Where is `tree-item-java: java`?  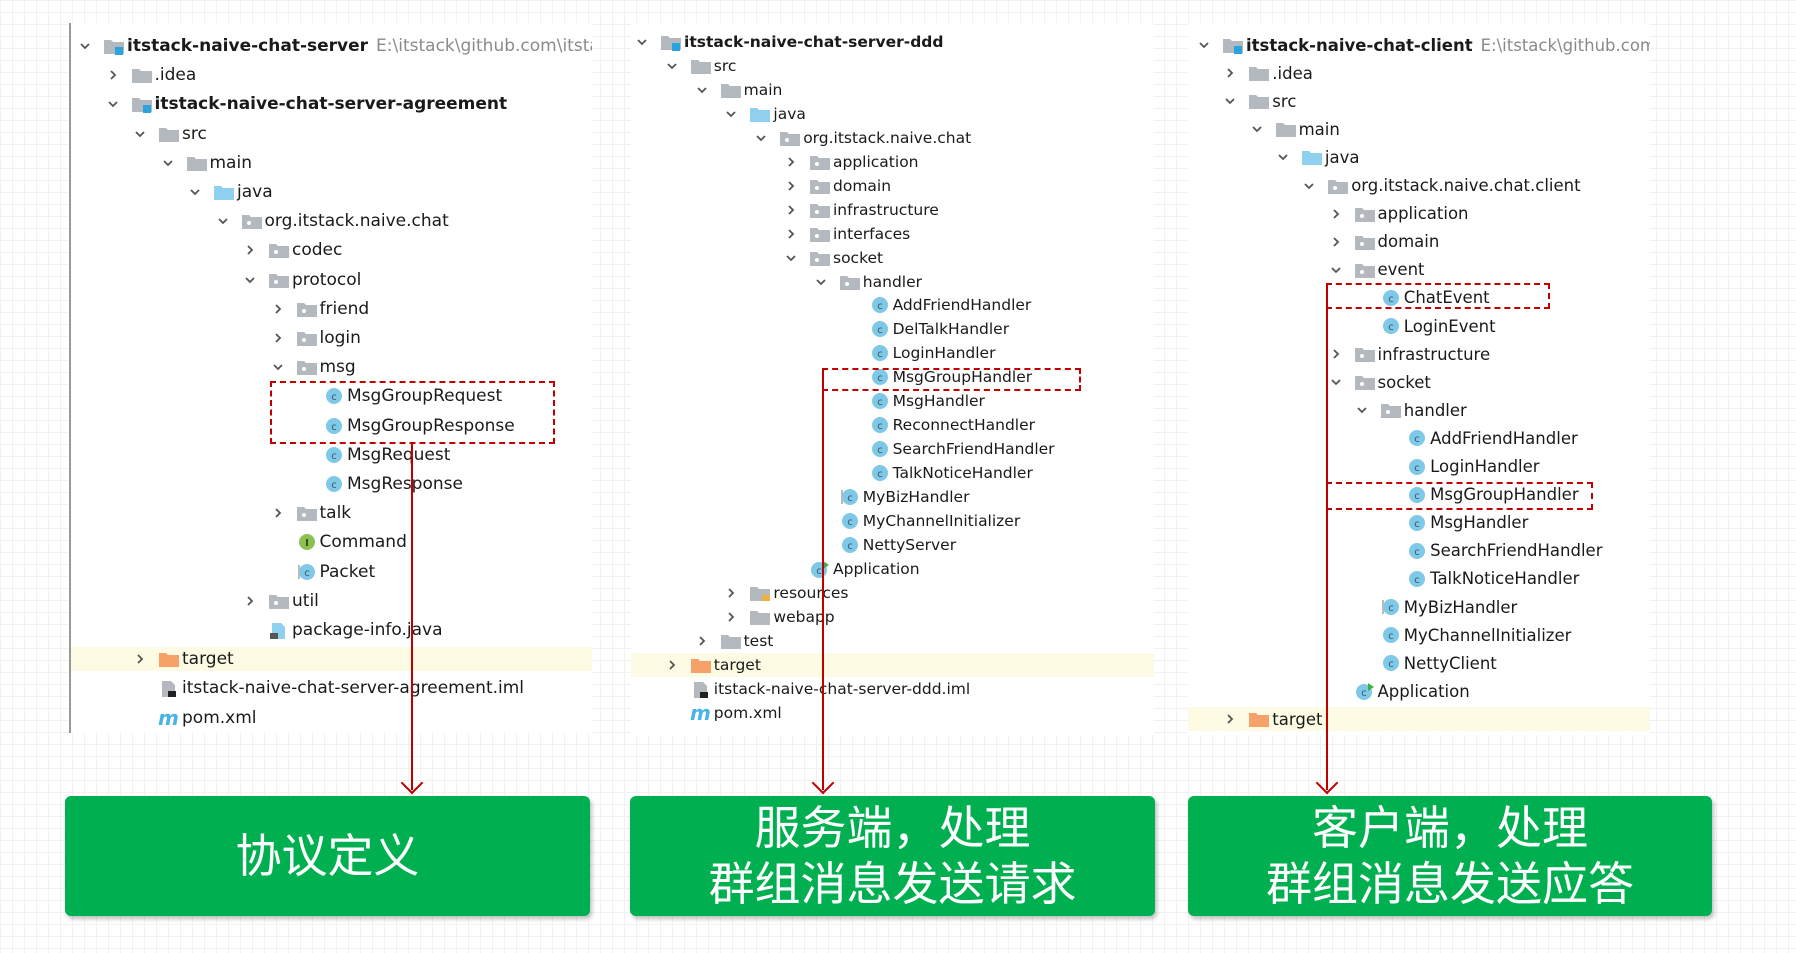
tree-item-java: java is located at coordinates (1419, 157).